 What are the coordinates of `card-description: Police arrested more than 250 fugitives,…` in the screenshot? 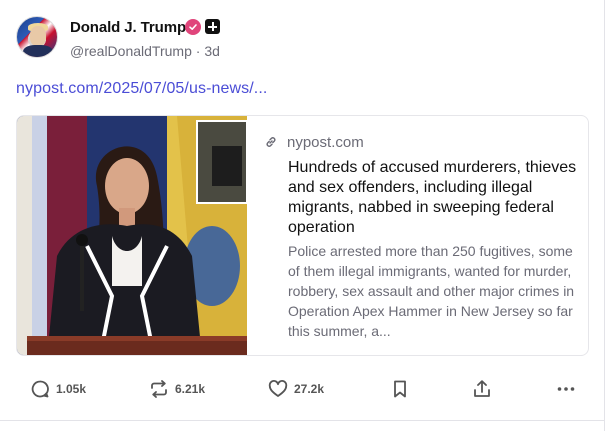 It's located at (431, 291).